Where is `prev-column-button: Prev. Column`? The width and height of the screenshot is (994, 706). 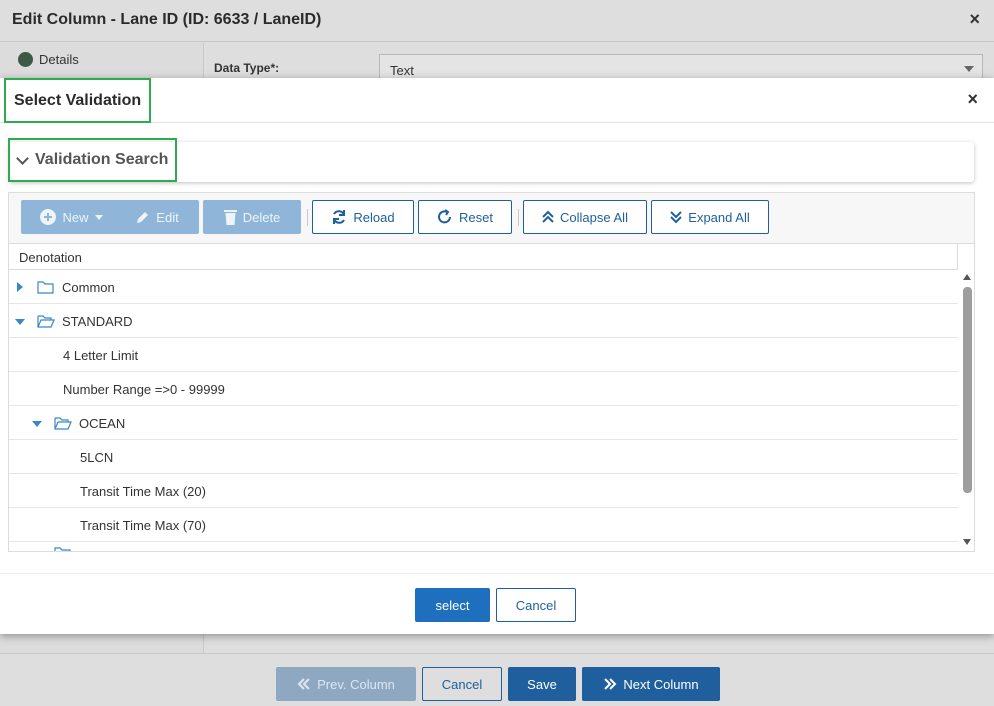
prev-column-button: Prev. Column is located at coordinates (346, 684).